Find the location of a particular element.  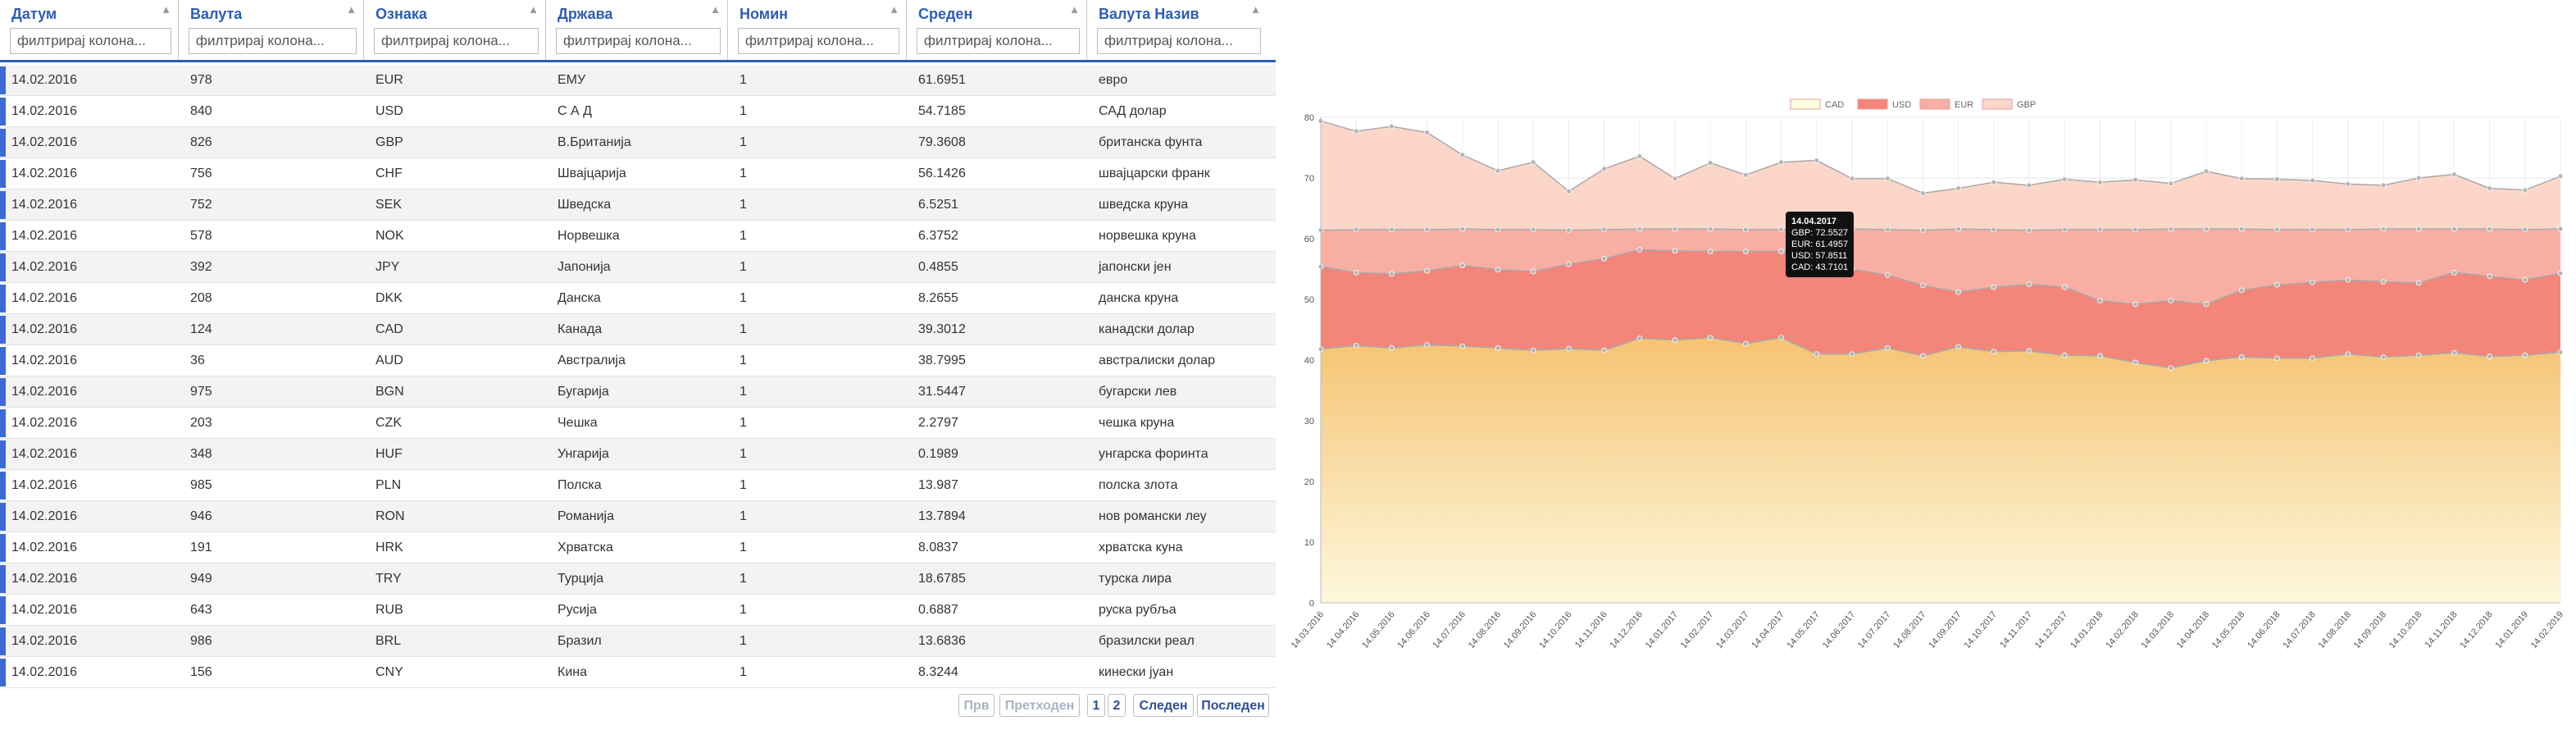

x-tick-label: 14.01.2019 is located at coordinates (2512, 629).